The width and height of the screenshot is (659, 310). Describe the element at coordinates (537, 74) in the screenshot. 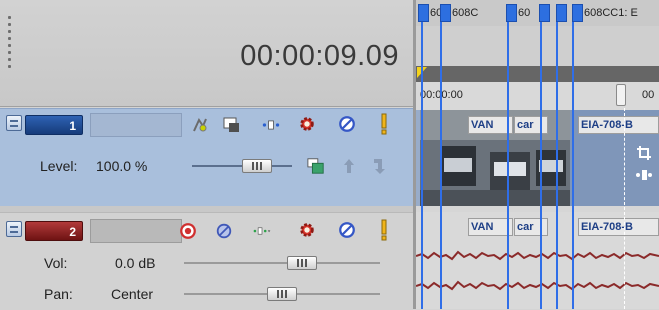

I see `loop-region-bar` at that location.